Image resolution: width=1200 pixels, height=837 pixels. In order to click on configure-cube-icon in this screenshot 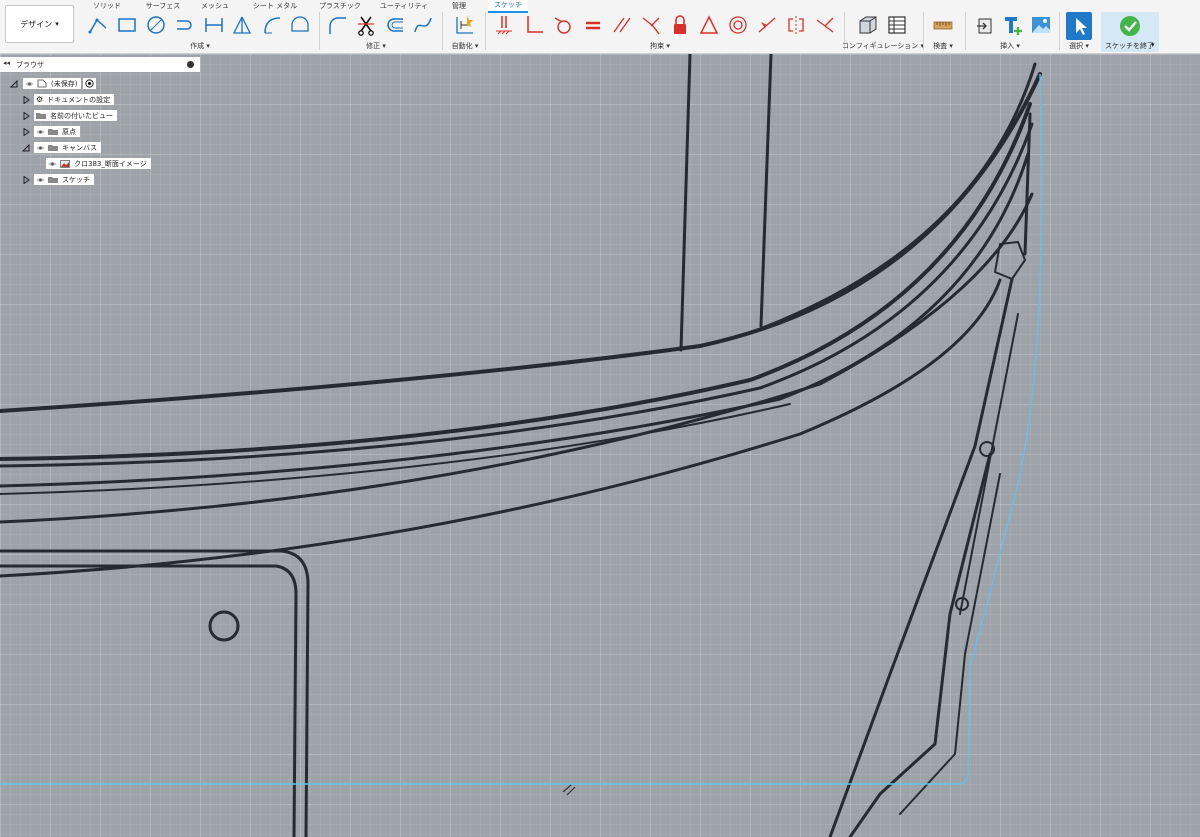, I will do `click(868, 25)`.